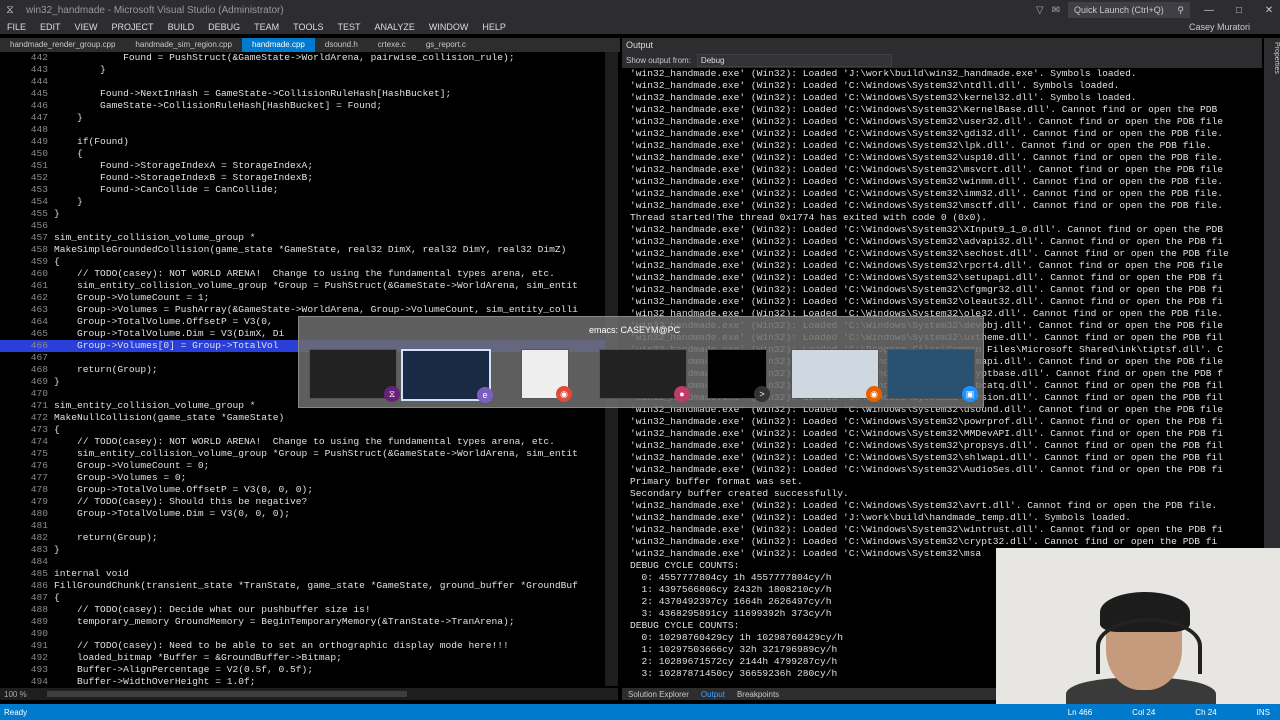 This screenshot has height=720, width=1280. Describe the element at coordinates (354, 375) in the screenshot. I see `switcher-thumb-visual-studio: ⧖` at that location.